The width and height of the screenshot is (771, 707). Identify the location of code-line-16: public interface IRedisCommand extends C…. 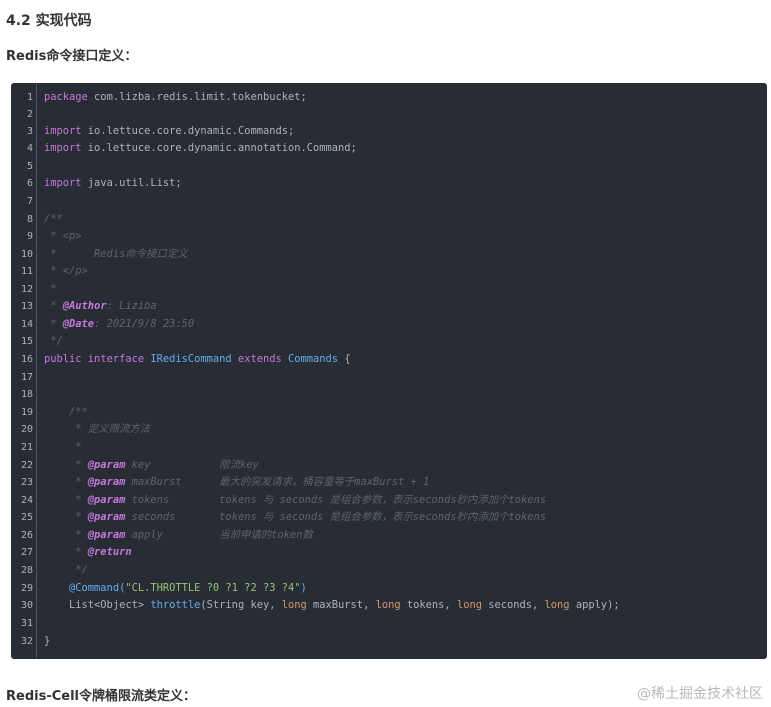
(197, 359).